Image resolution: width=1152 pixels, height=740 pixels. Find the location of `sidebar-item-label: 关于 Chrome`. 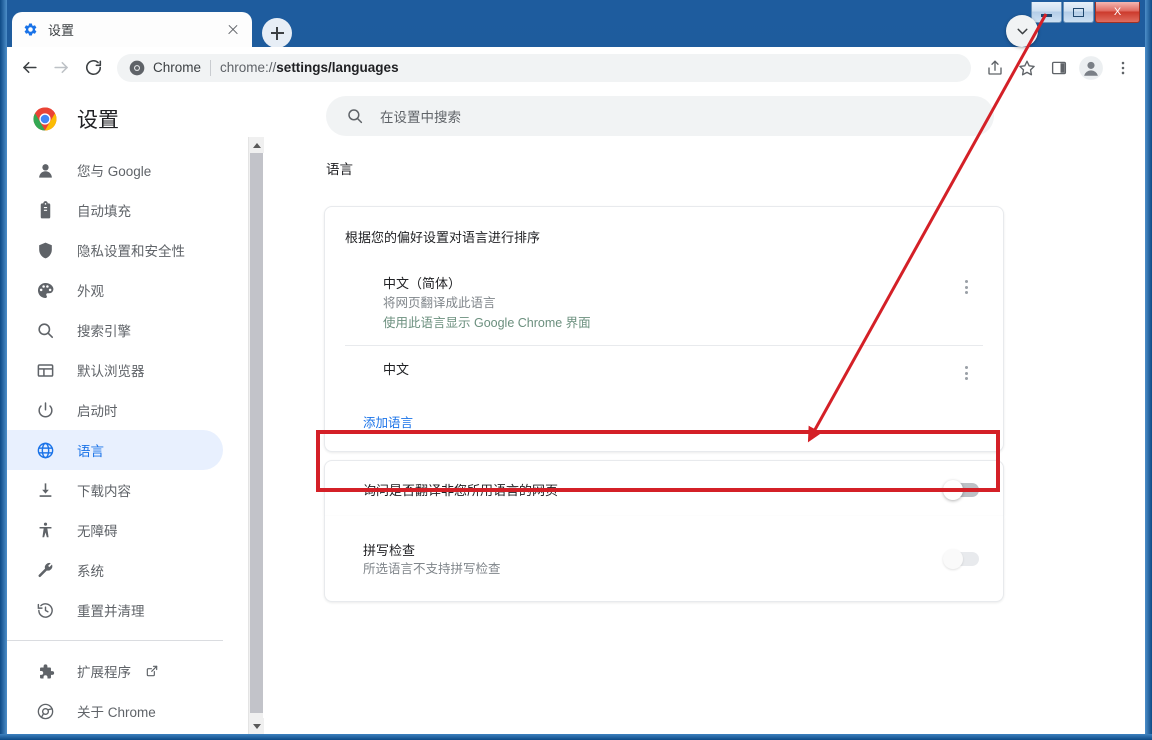

sidebar-item-label: 关于 Chrome is located at coordinates (116, 712).